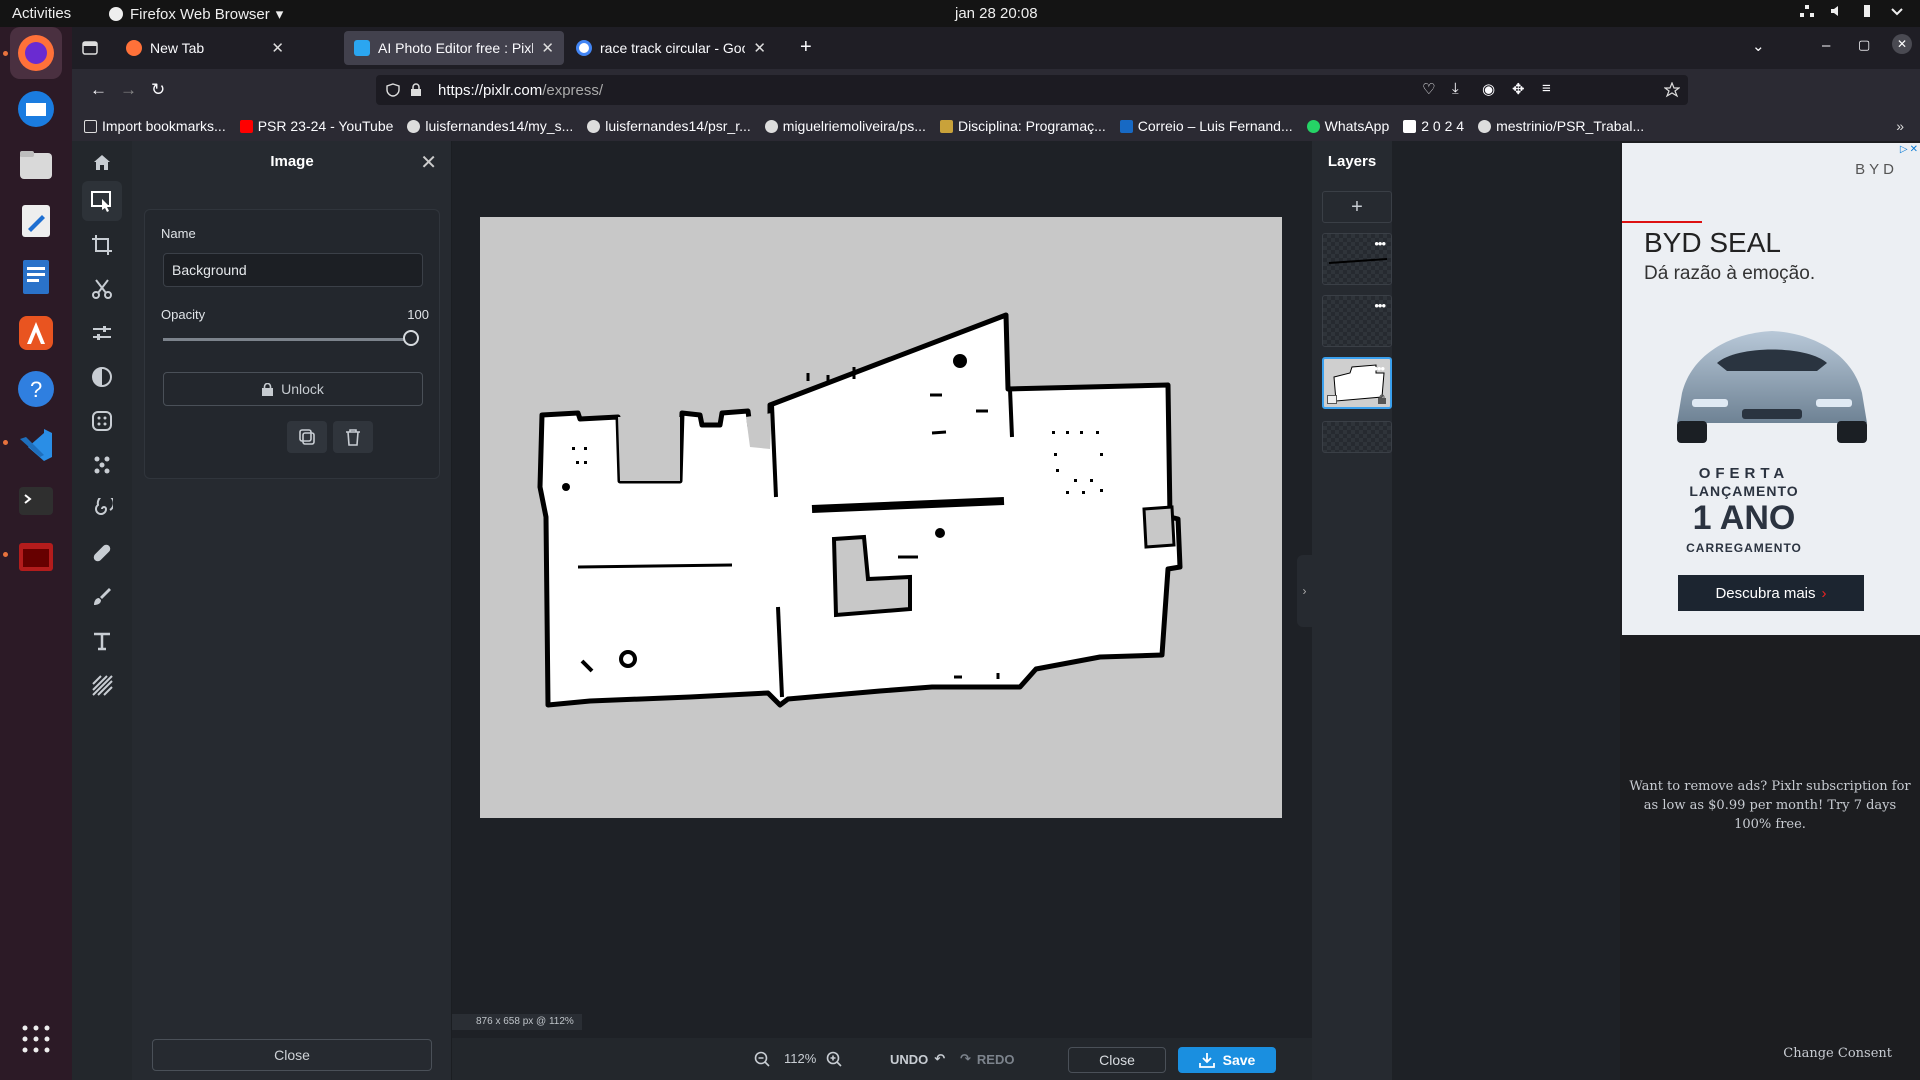 This screenshot has width=1920, height=1080. I want to click on minimize-button: –, so click(1826, 45).